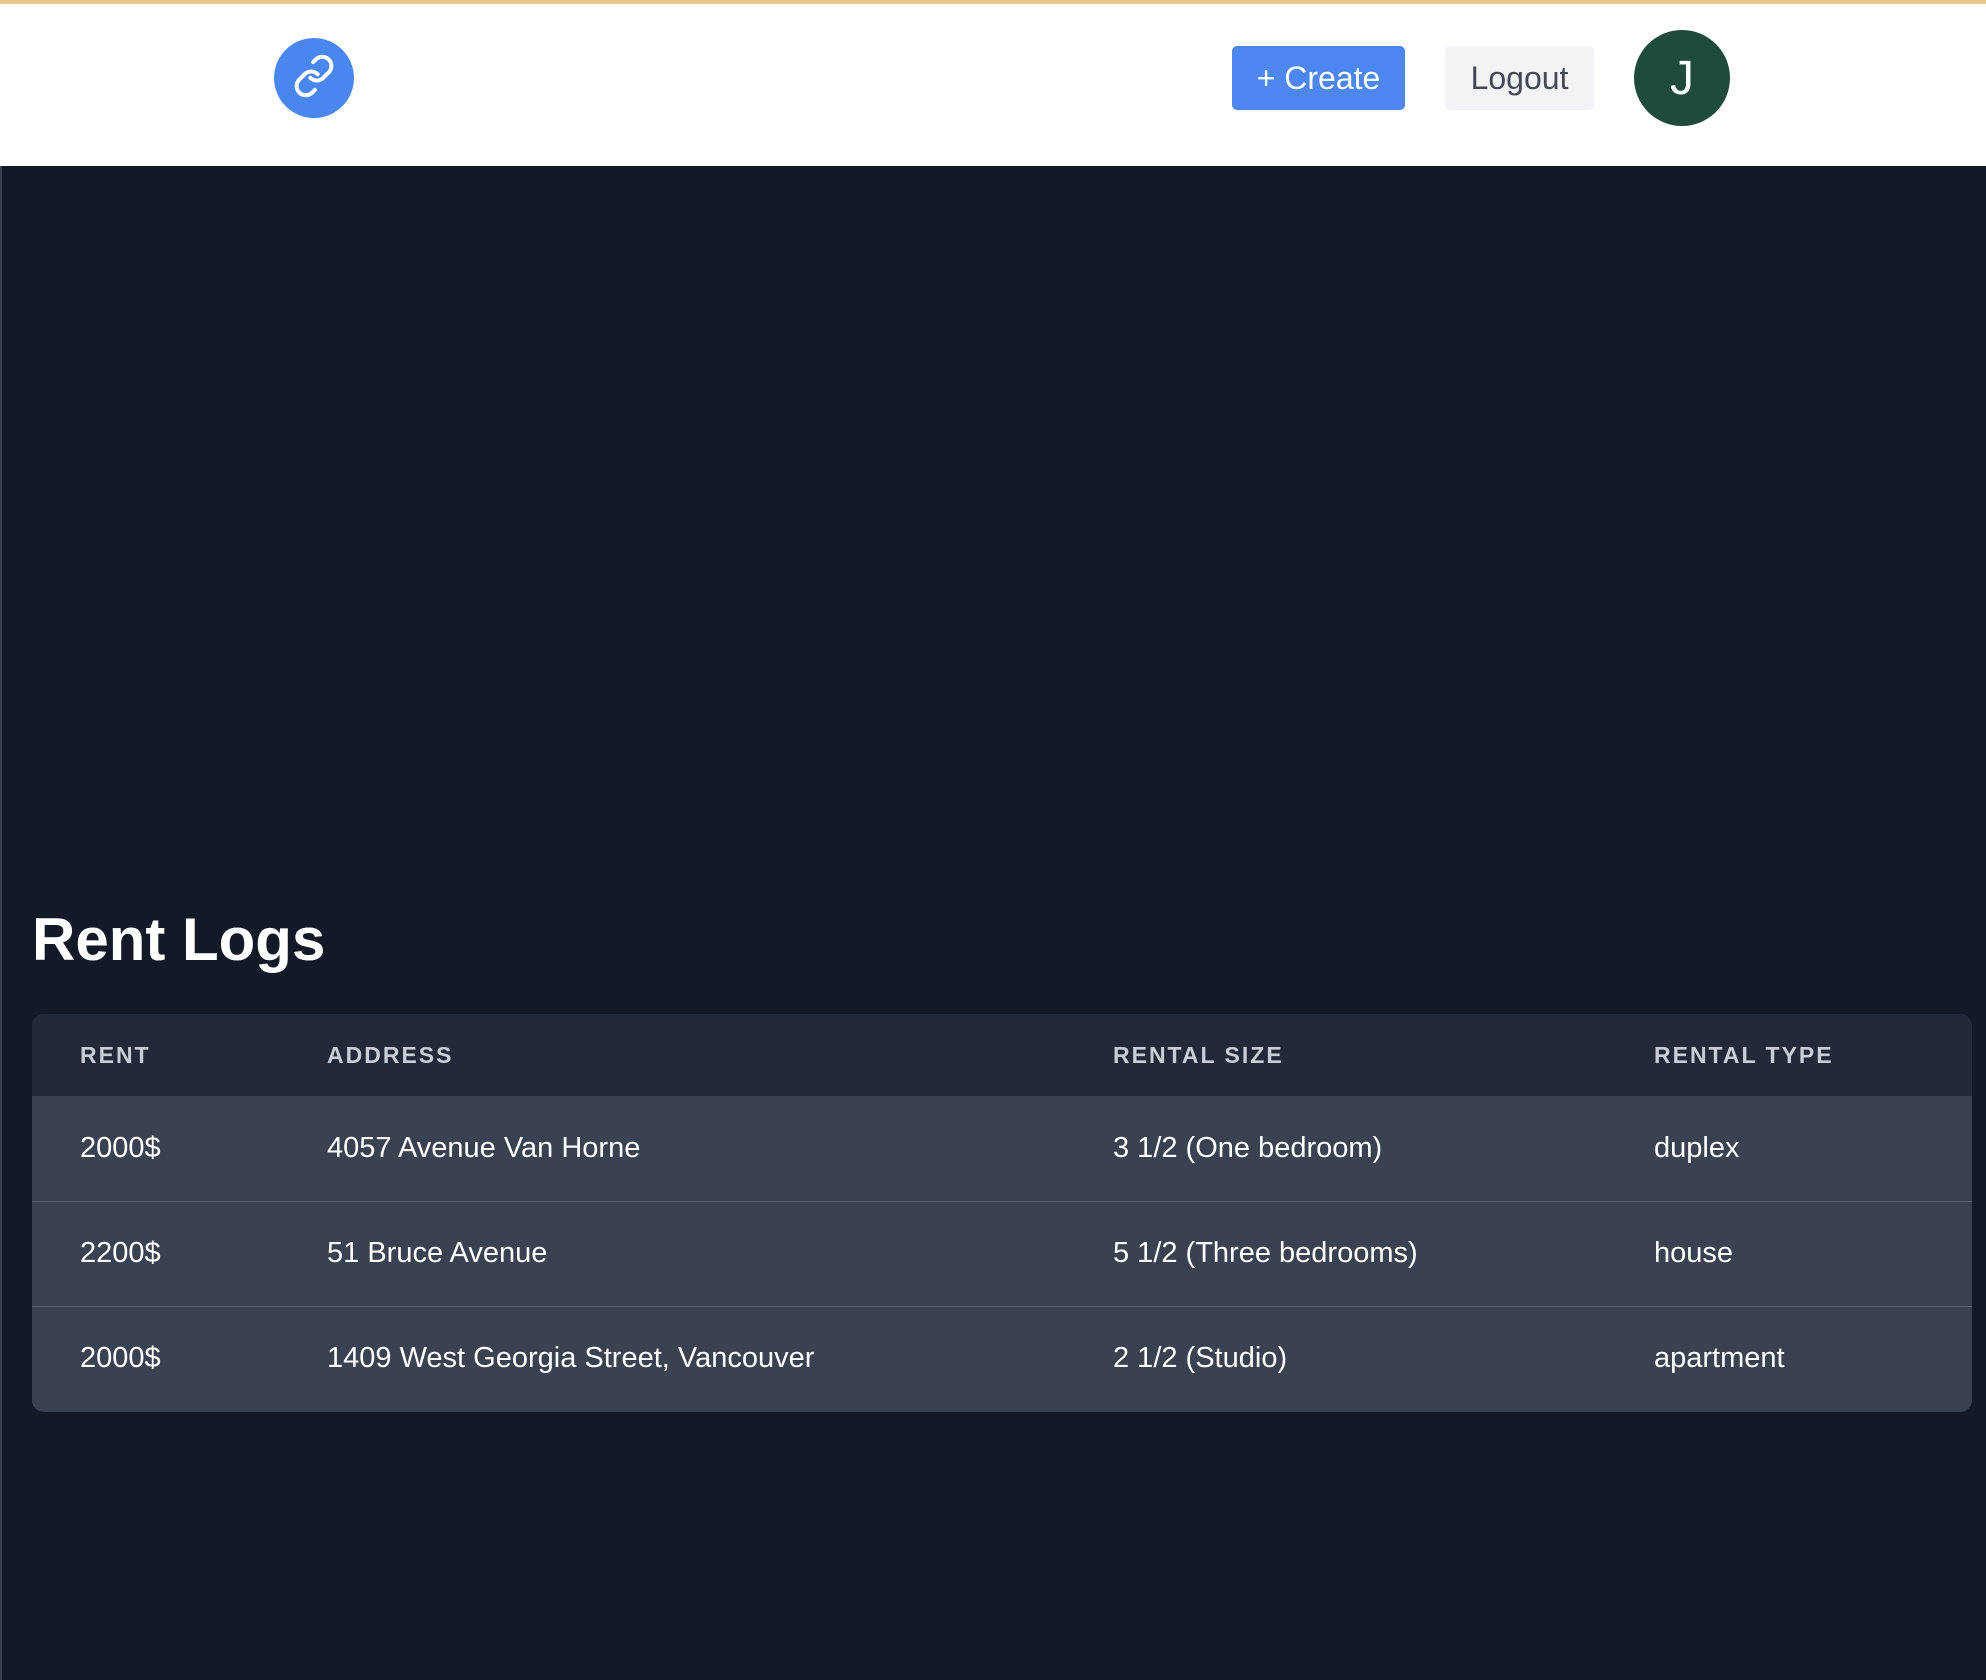 The width and height of the screenshot is (1986, 1680). What do you see at coordinates (1265, 1253) in the screenshot?
I see `cell-rental-size: 5 1/2 (Three bedrooms)` at bounding box center [1265, 1253].